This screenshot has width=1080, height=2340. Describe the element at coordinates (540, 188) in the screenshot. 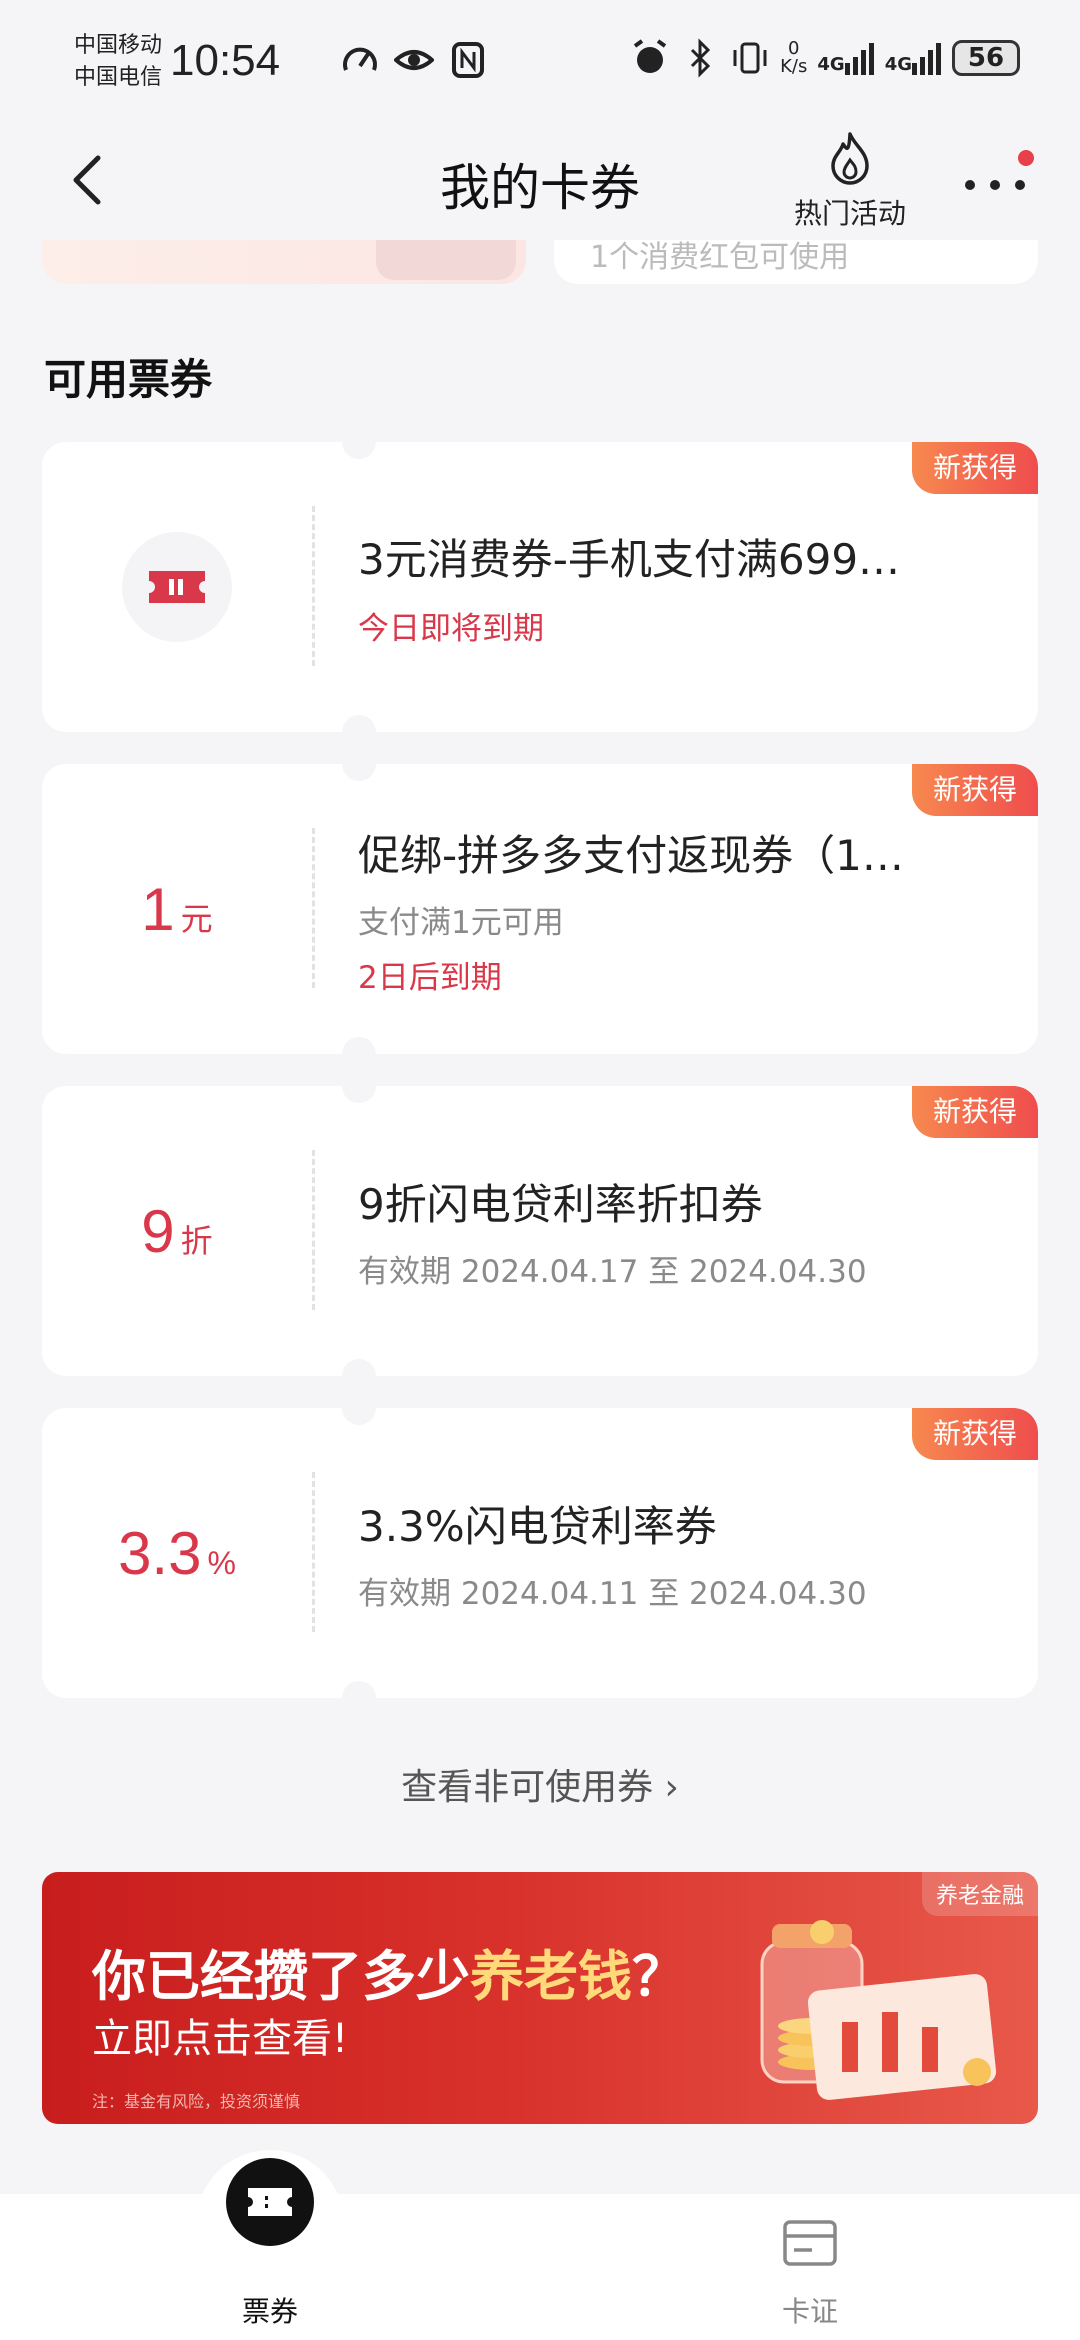

I see `page-title: 我的卡券` at that location.